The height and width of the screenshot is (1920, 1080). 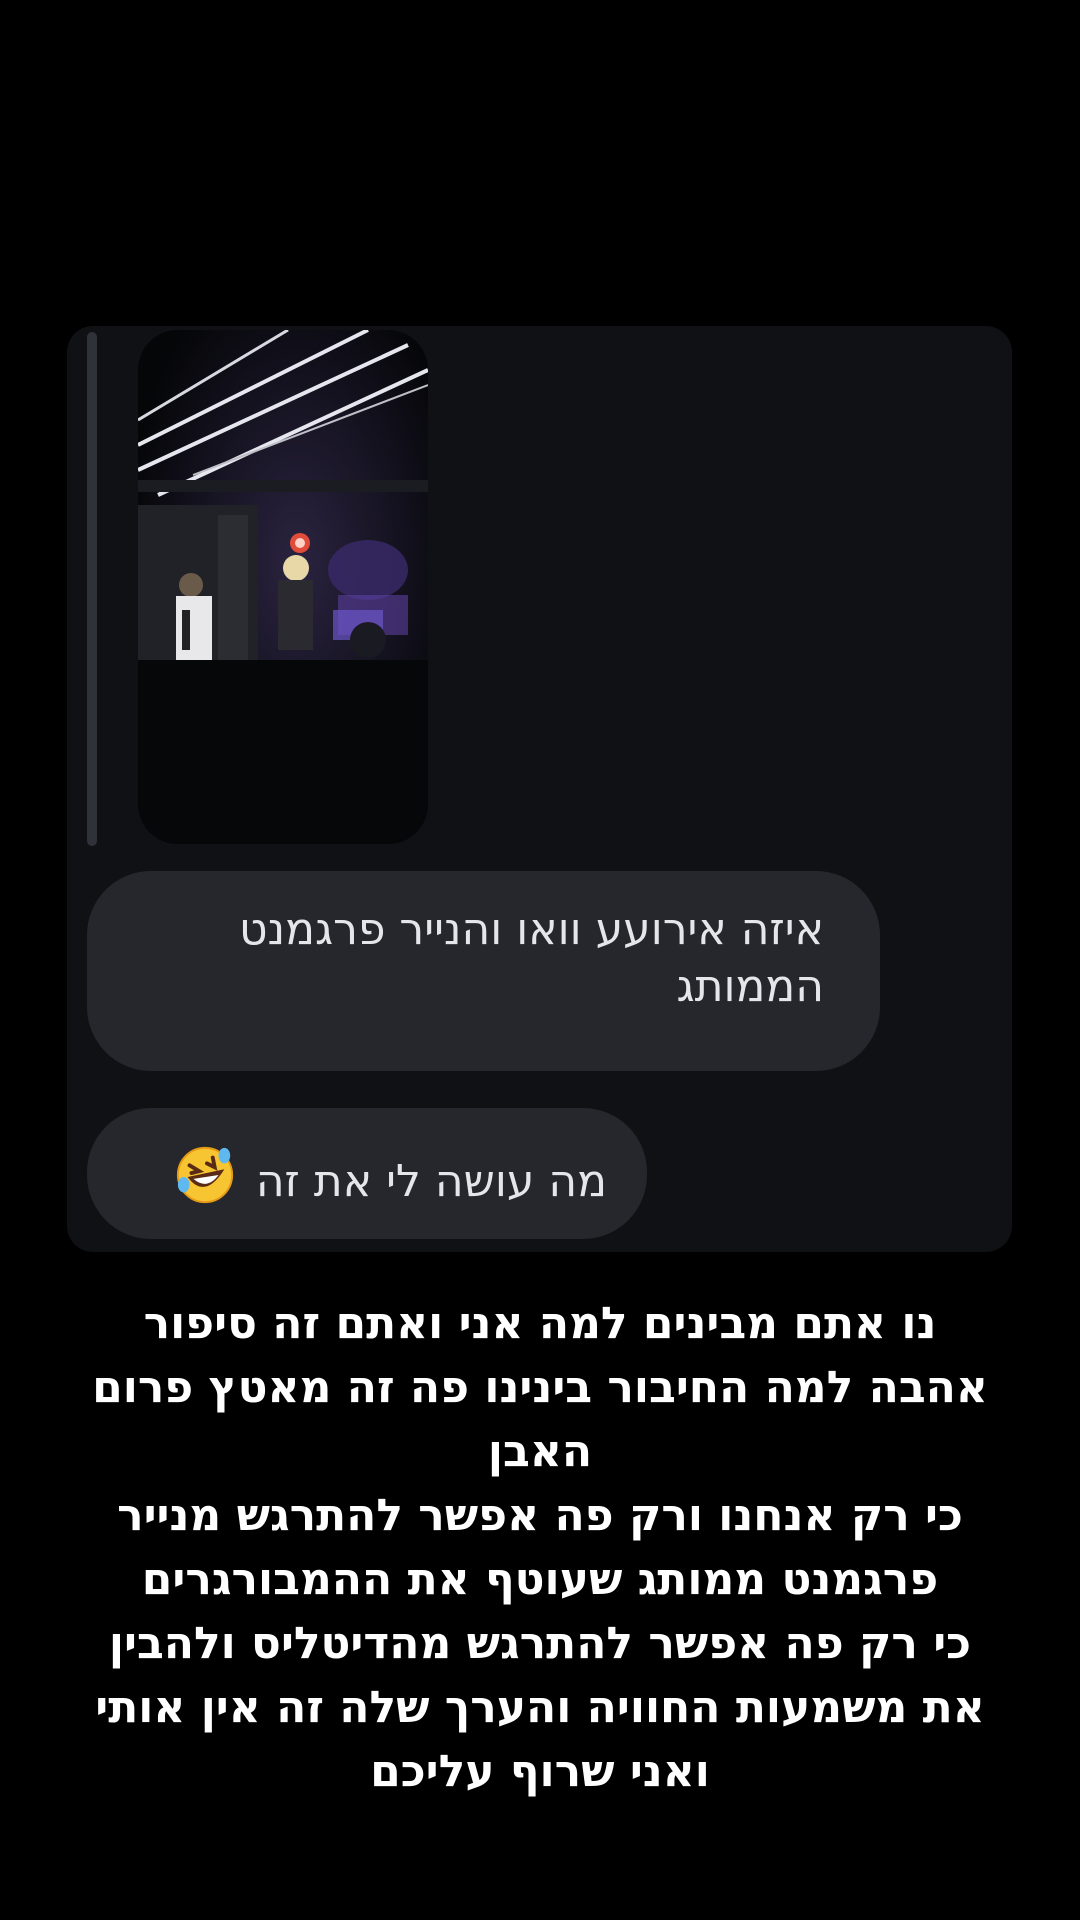 I want to click on message-text: מה עושה לי את זה, so click(x=431, y=1181).